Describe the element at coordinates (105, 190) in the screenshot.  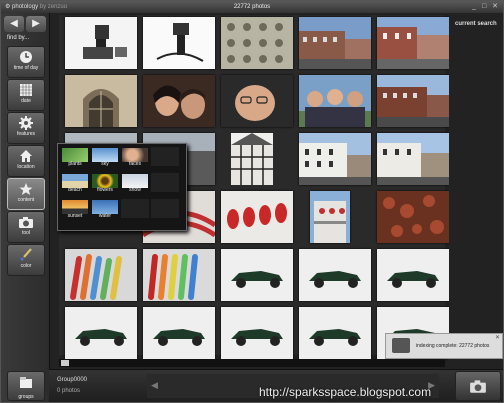
I see `content-option-label: flowers` at that location.